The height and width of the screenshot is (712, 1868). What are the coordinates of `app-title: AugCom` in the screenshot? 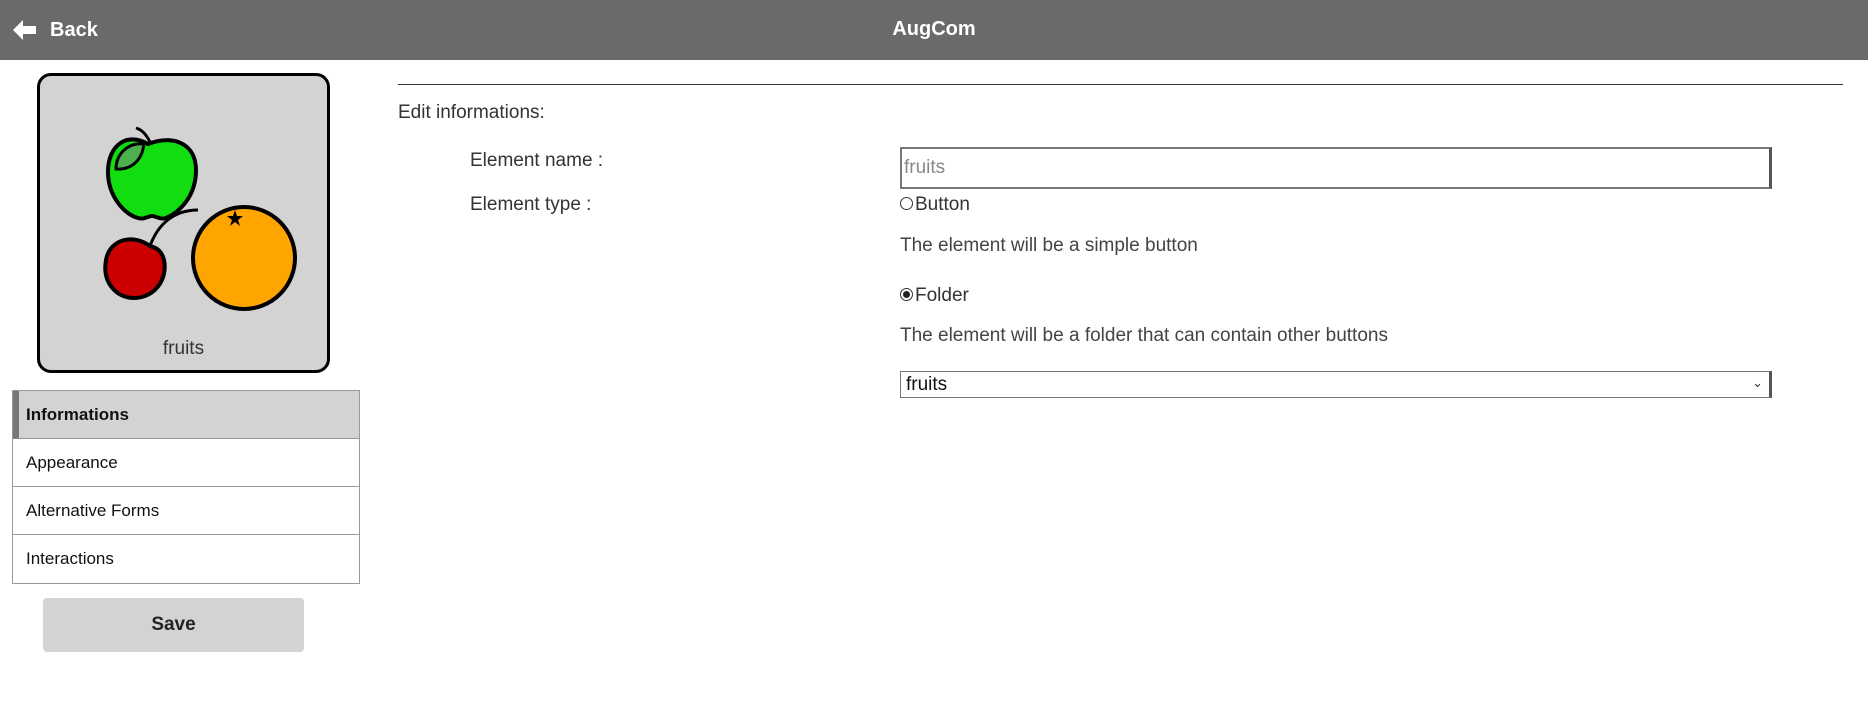 It's located at (934, 29).